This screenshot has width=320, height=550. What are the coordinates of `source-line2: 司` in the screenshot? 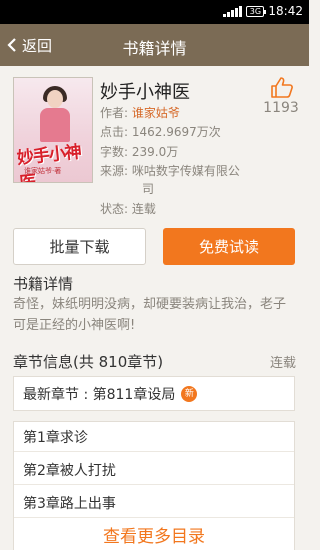 It's located at (148, 189).